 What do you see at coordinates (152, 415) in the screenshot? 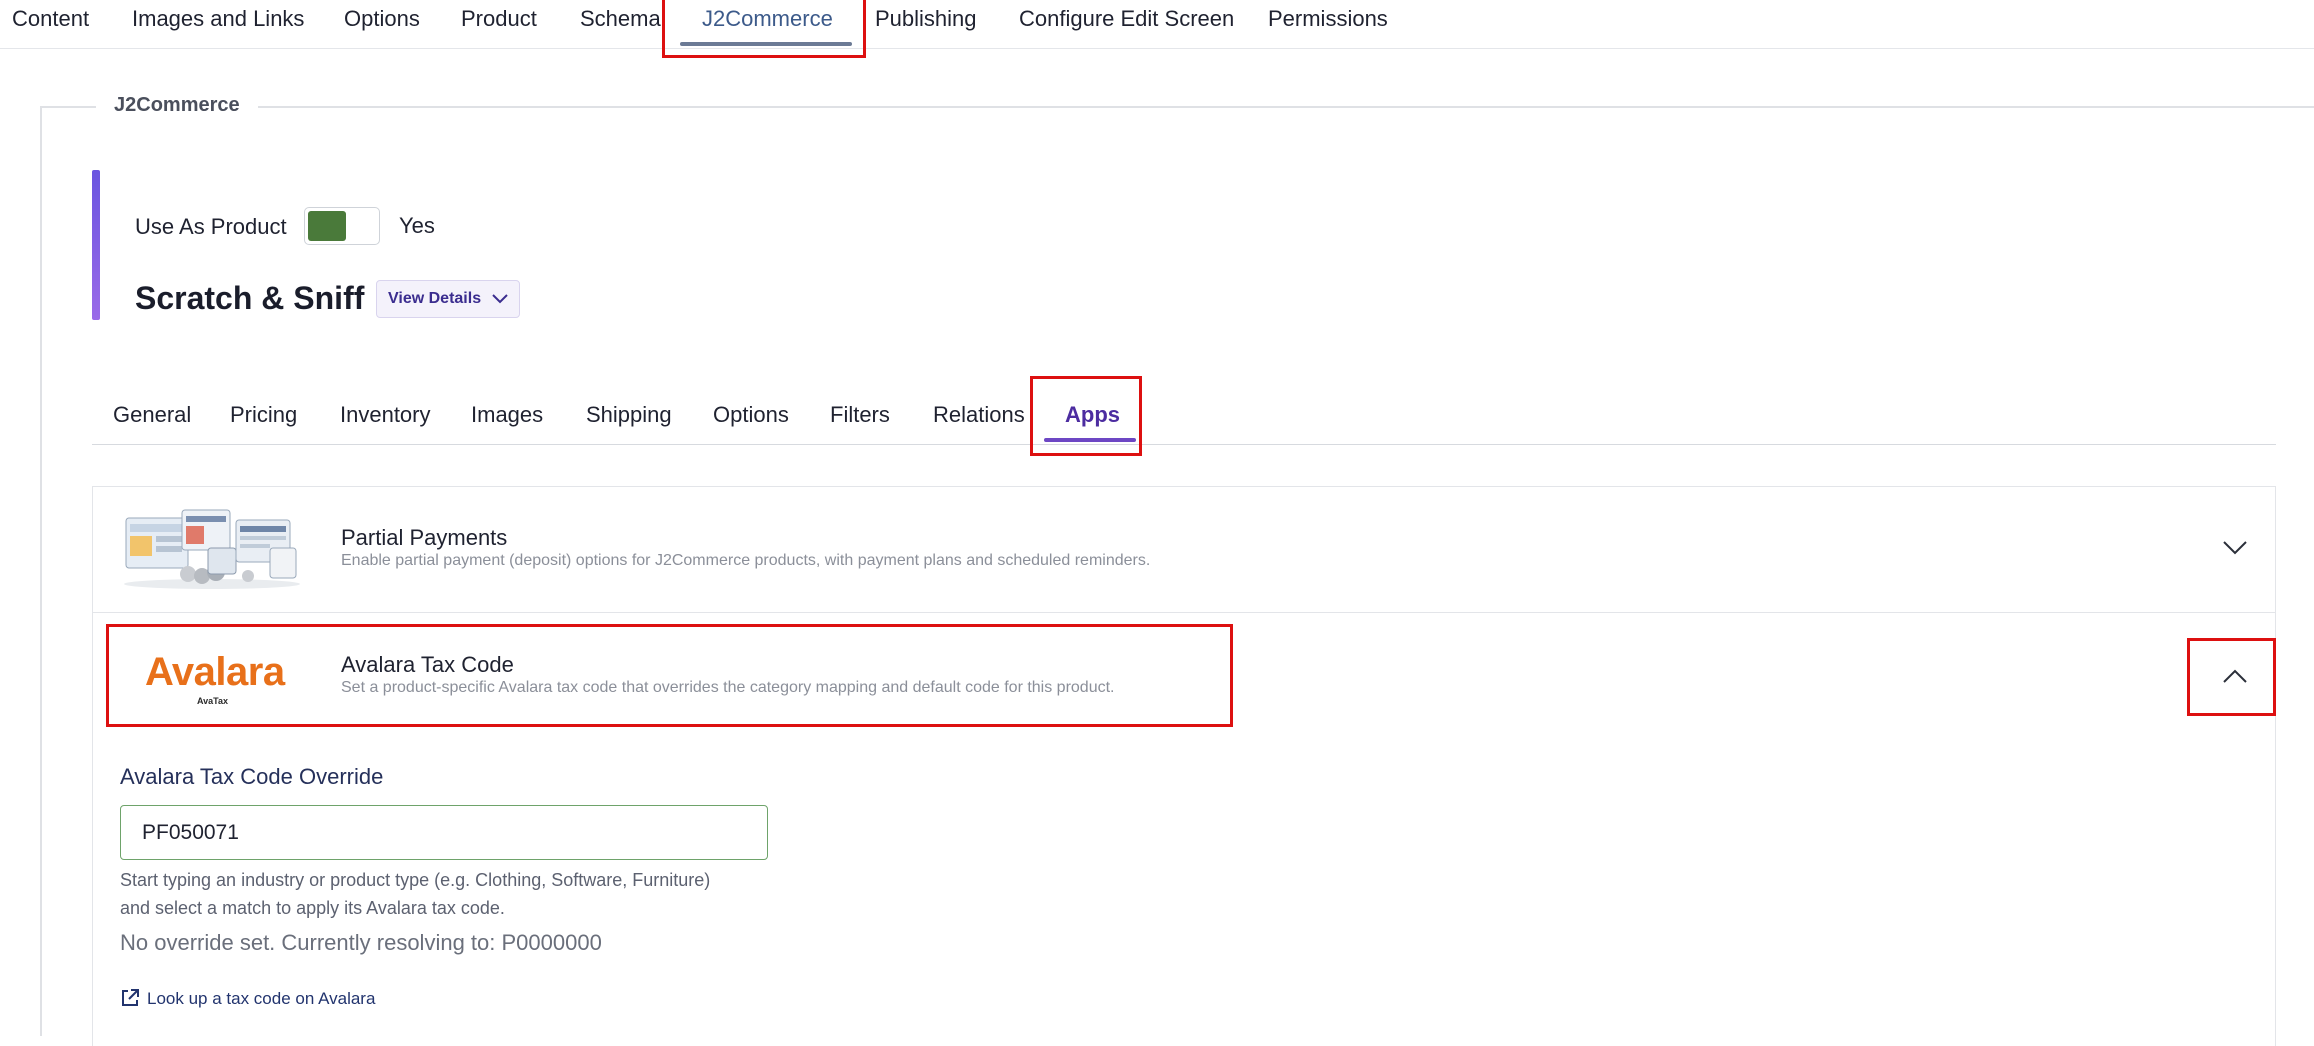
I see `subtab-general: General` at bounding box center [152, 415].